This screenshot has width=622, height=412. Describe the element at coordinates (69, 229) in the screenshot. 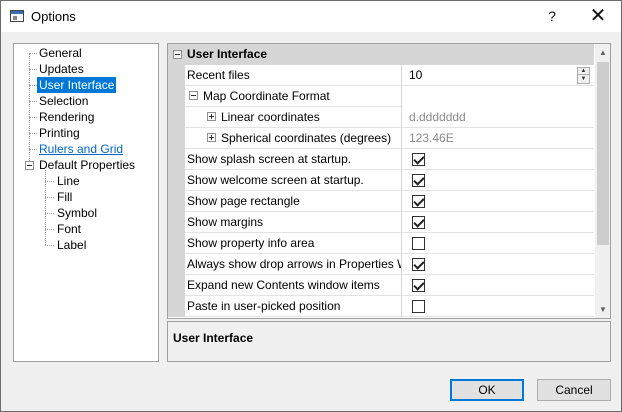

I see `tree-item-font: Font` at that location.